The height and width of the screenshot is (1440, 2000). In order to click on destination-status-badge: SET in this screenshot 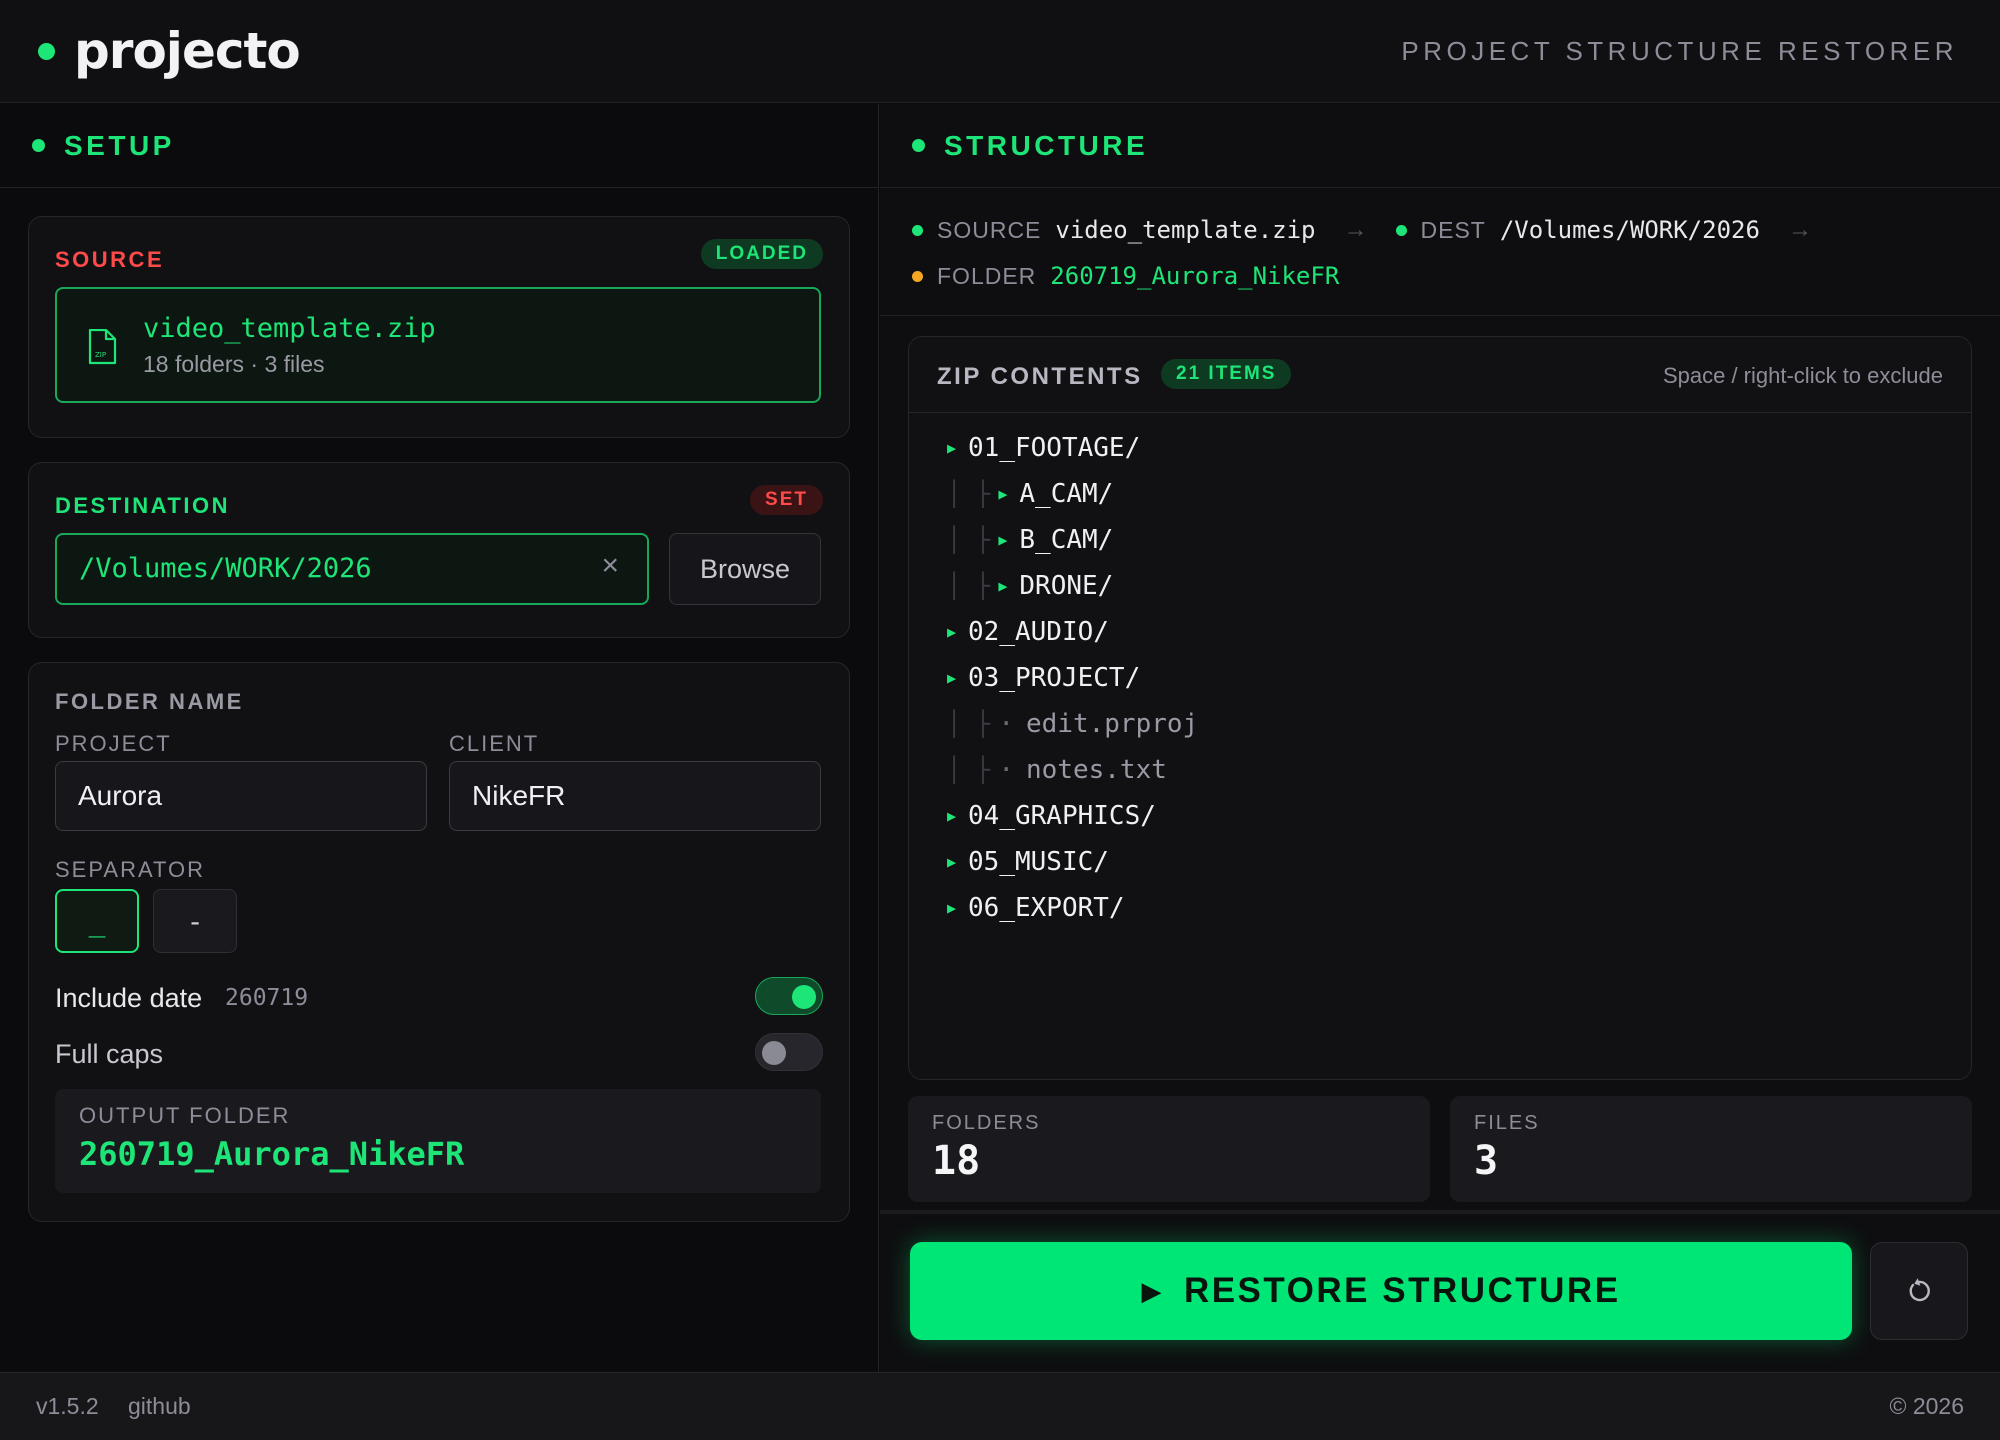, I will do `click(786, 500)`.